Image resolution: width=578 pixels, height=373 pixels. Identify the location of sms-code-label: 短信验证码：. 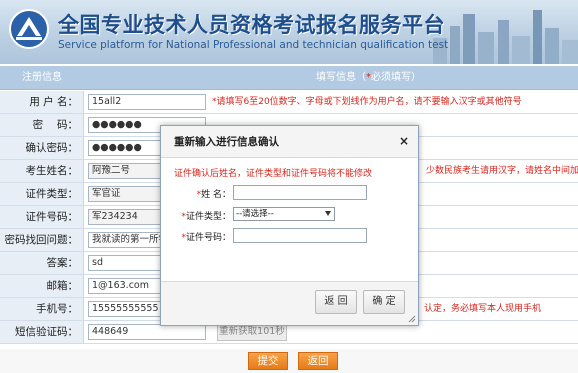
(42, 332).